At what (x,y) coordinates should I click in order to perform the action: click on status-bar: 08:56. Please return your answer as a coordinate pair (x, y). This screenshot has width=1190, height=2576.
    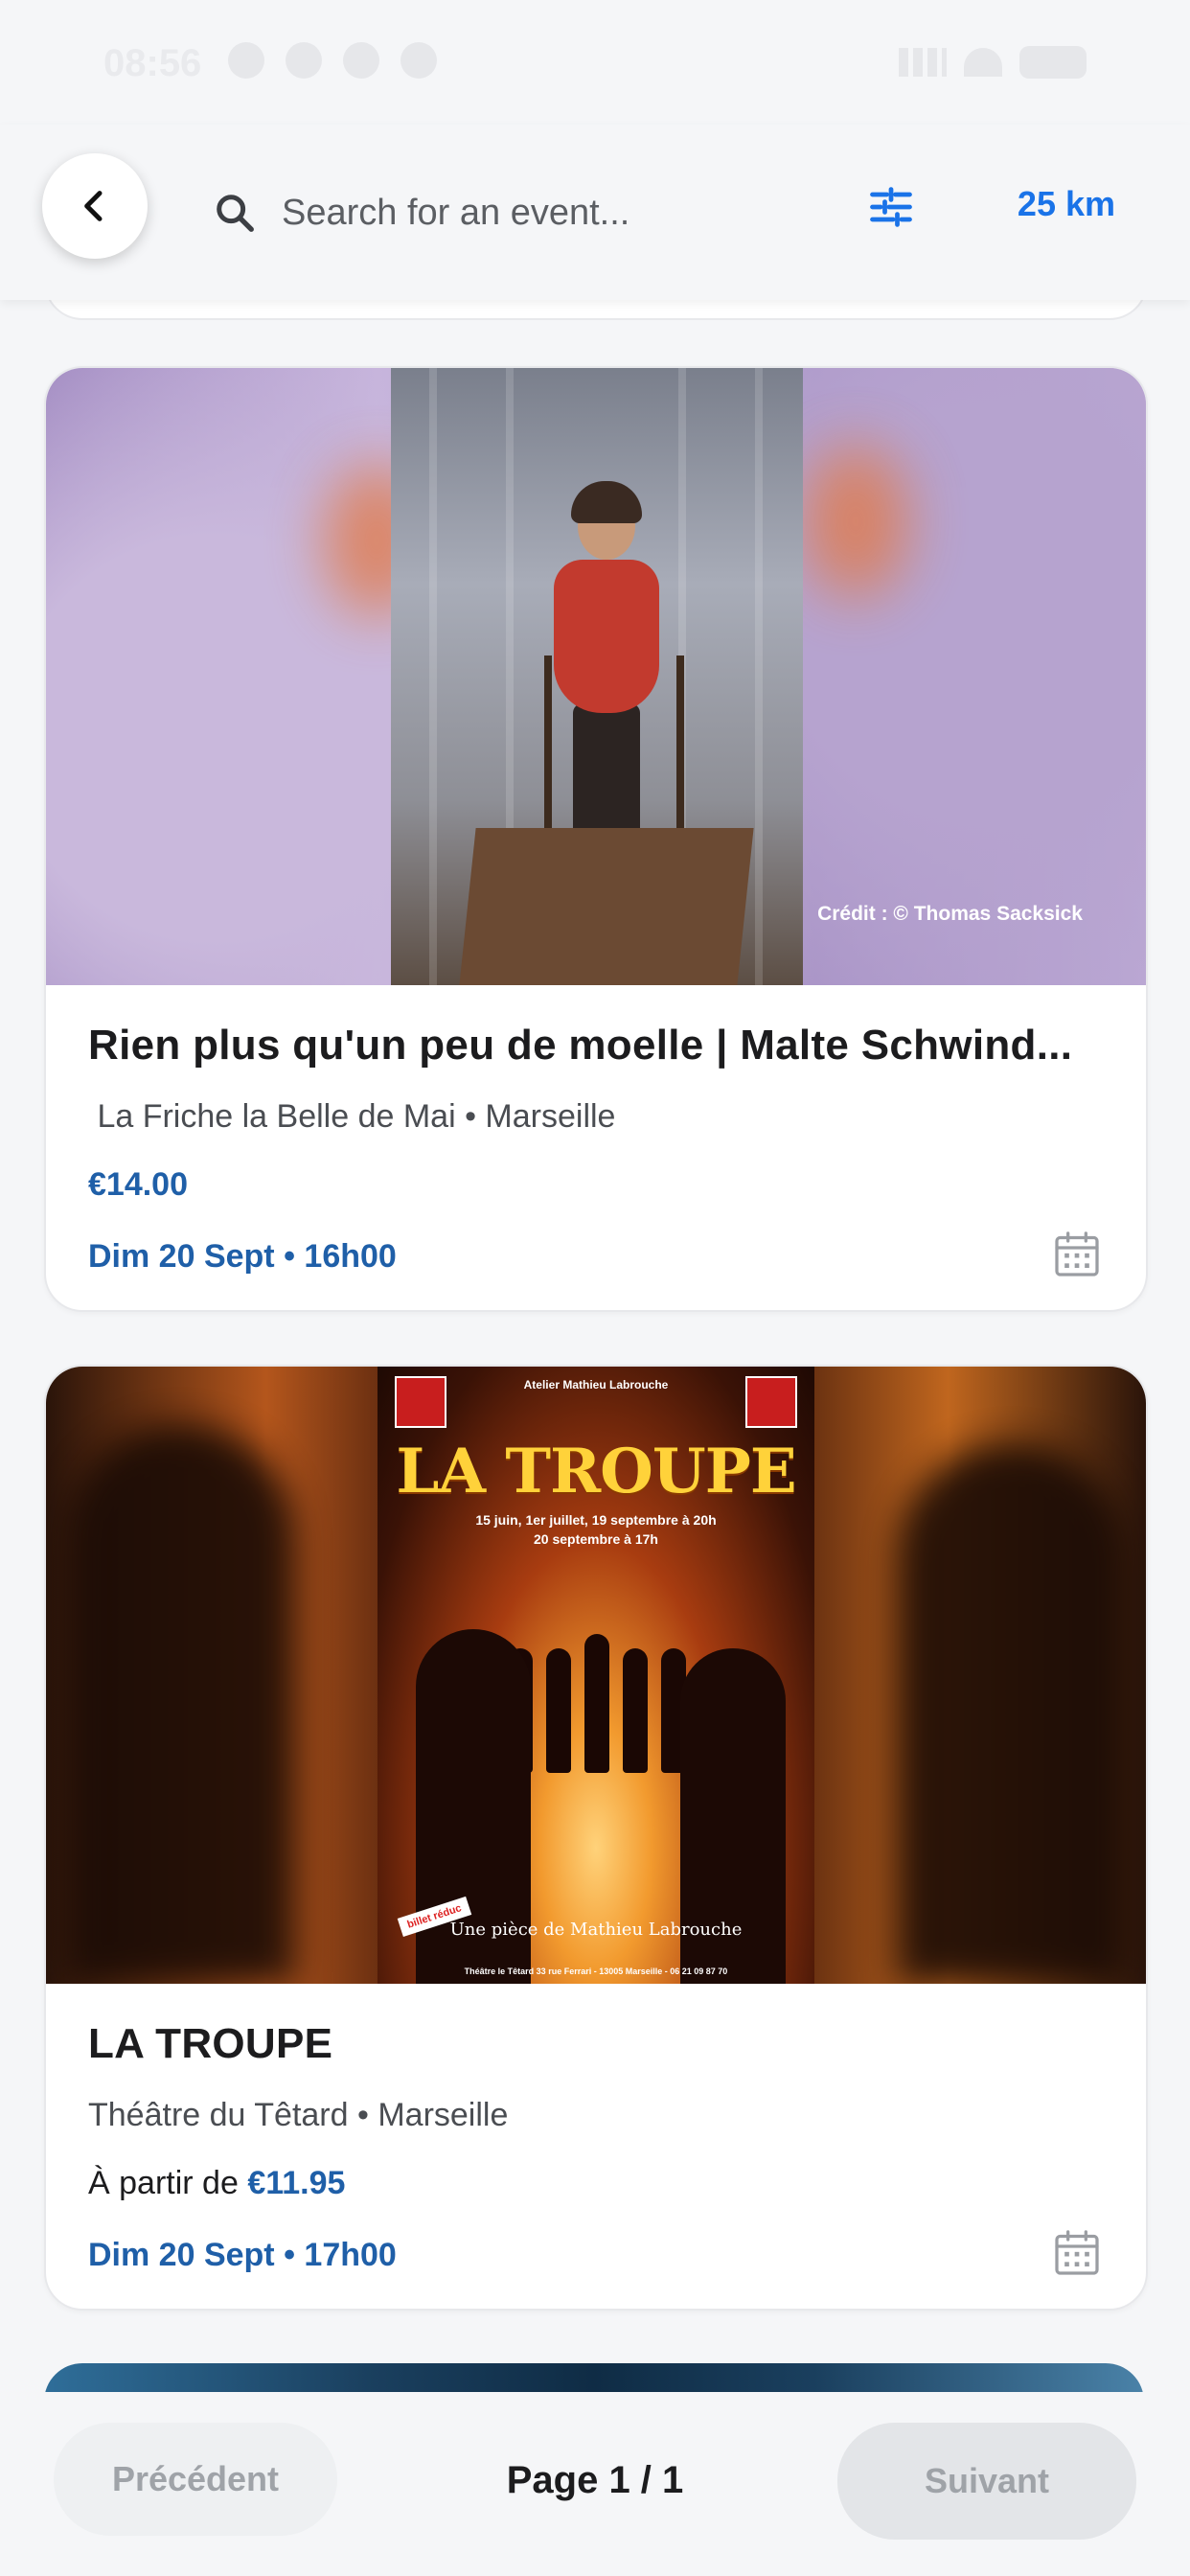
    Looking at the image, I should click on (595, 63).